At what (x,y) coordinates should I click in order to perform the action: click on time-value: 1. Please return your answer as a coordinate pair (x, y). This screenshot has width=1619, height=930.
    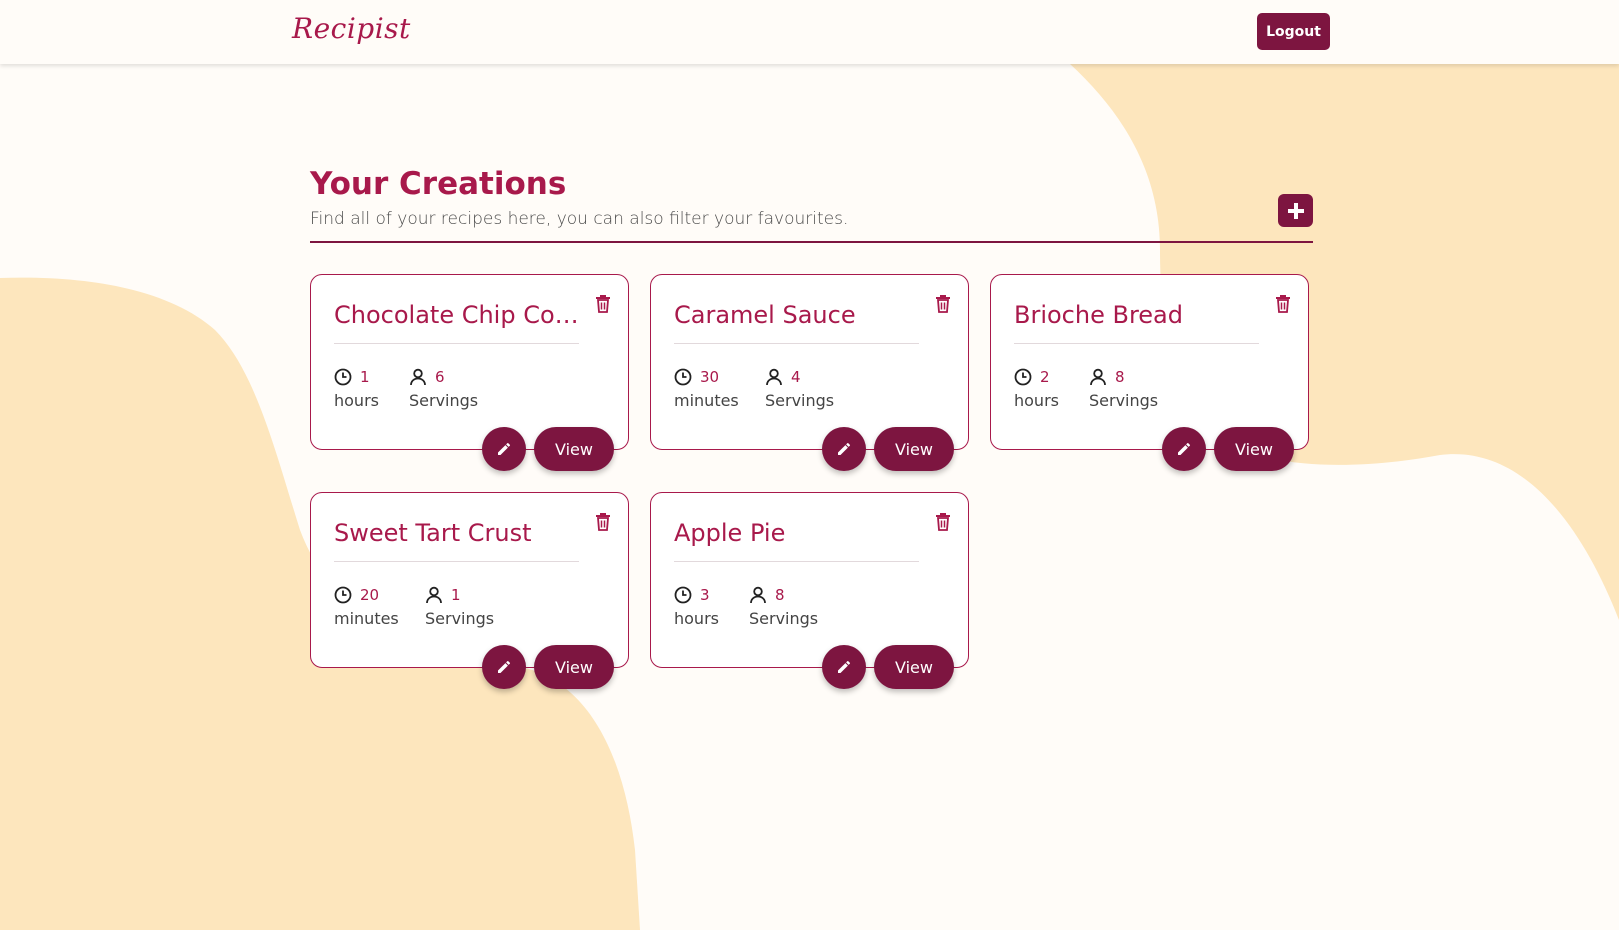
    Looking at the image, I should click on (365, 377).